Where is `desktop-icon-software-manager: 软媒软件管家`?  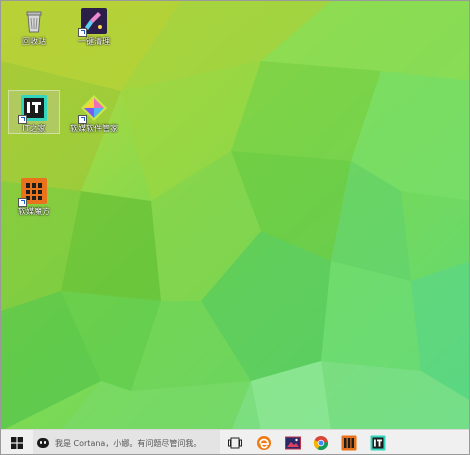
desktop-icon-software-manager: 软媒软件管家 is located at coordinates (94, 112).